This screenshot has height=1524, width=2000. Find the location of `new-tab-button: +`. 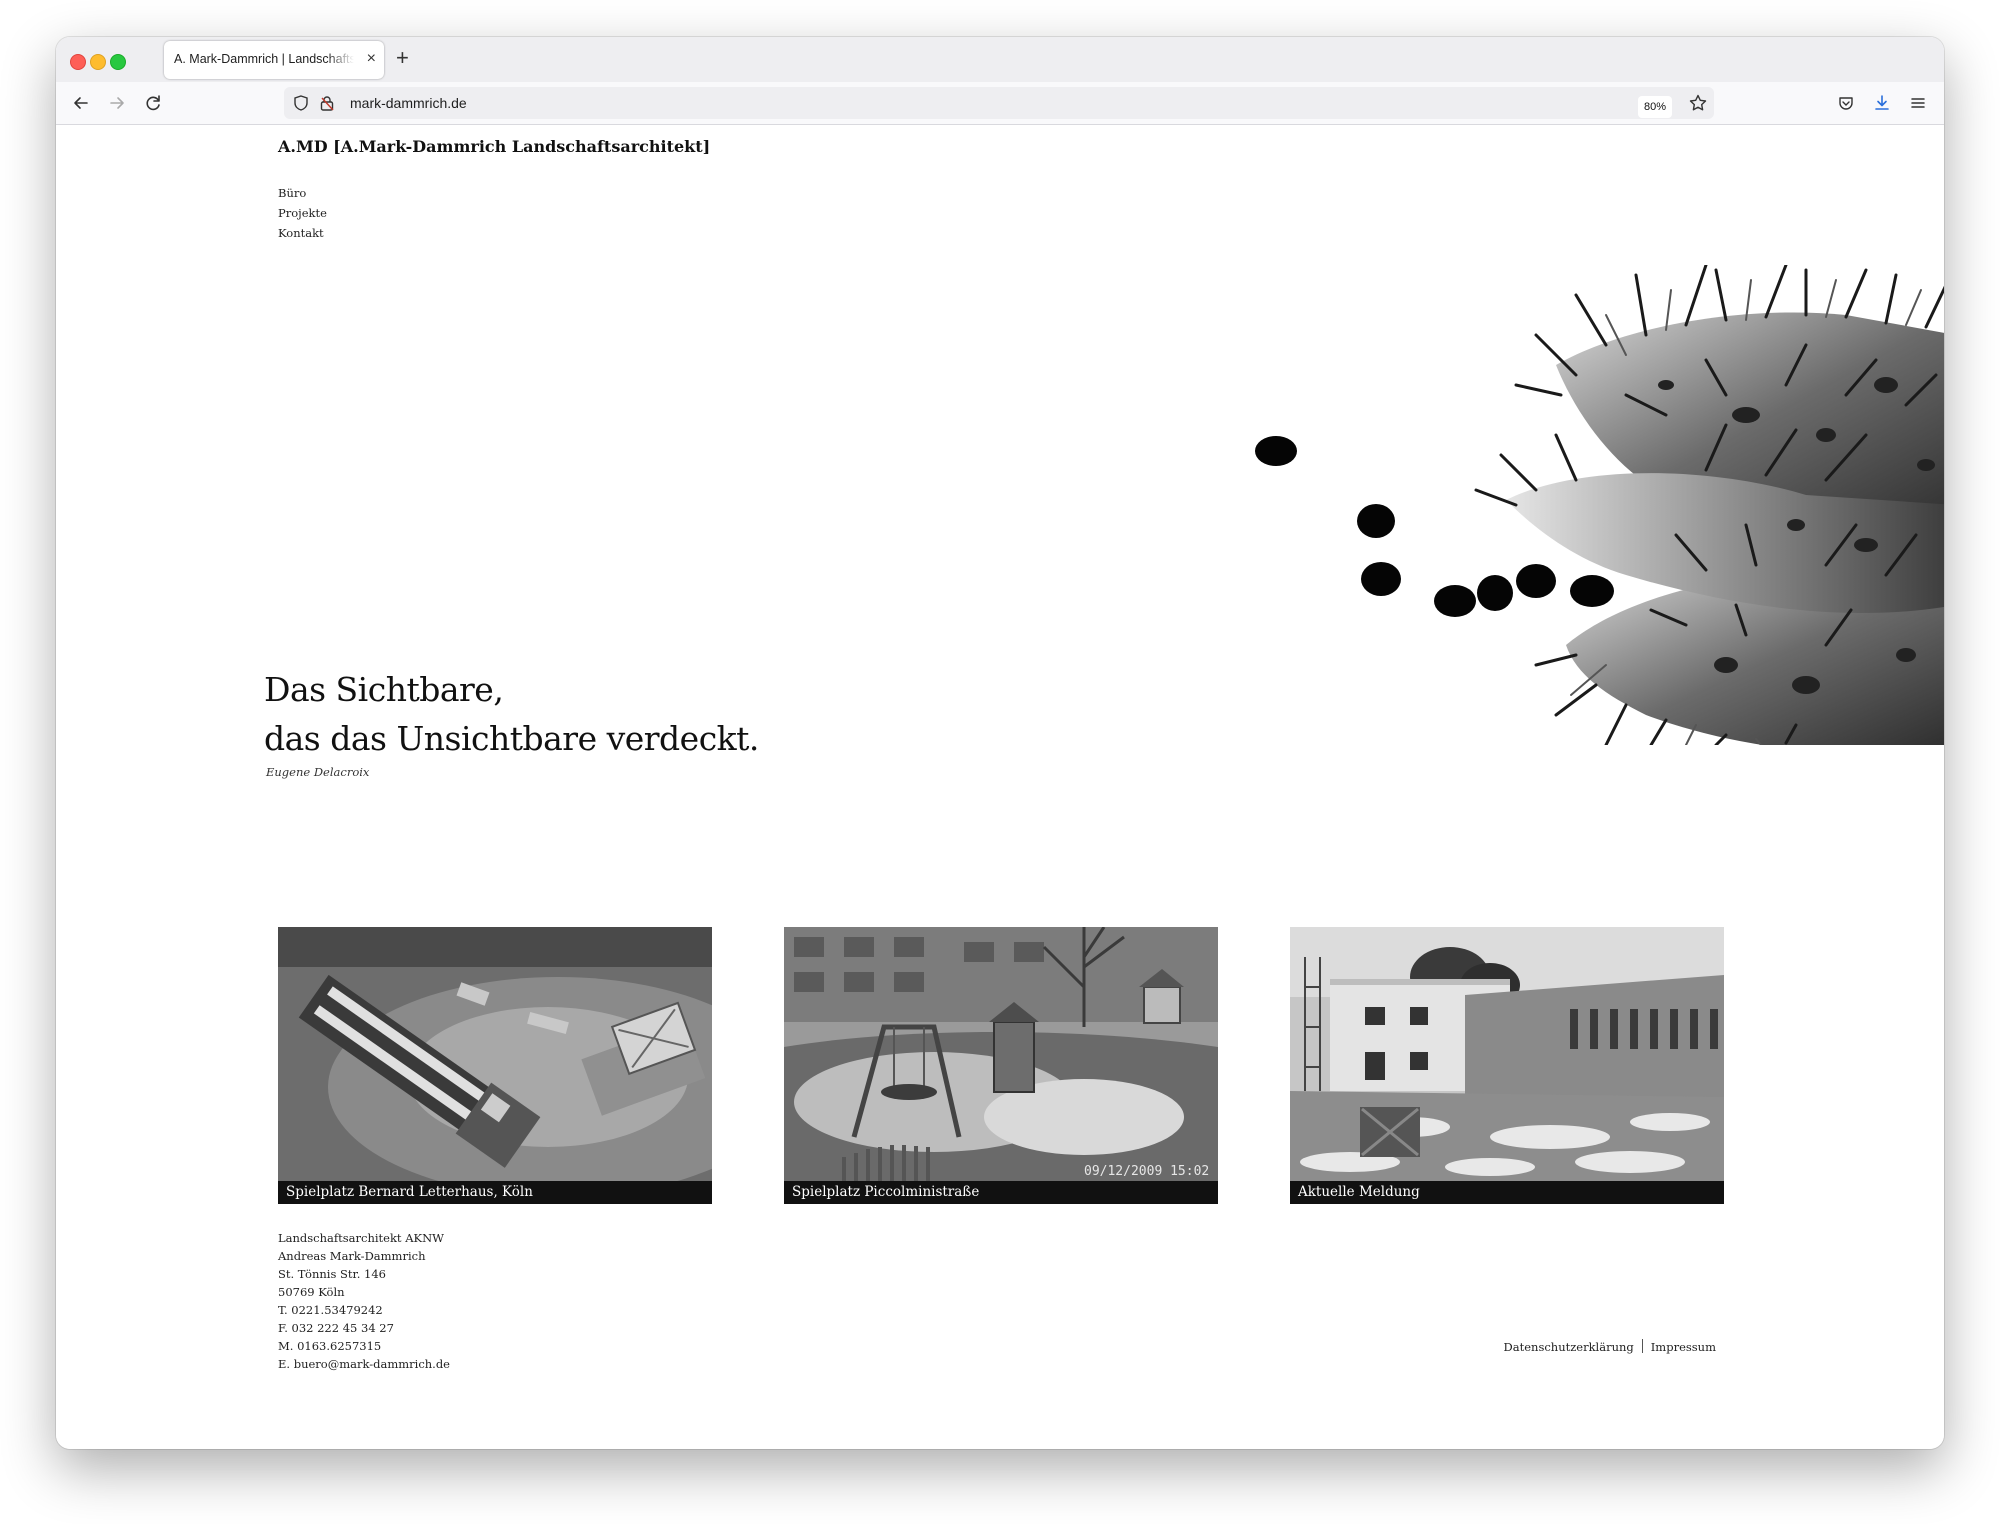

new-tab-button: + is located at coordinates (402, 58).